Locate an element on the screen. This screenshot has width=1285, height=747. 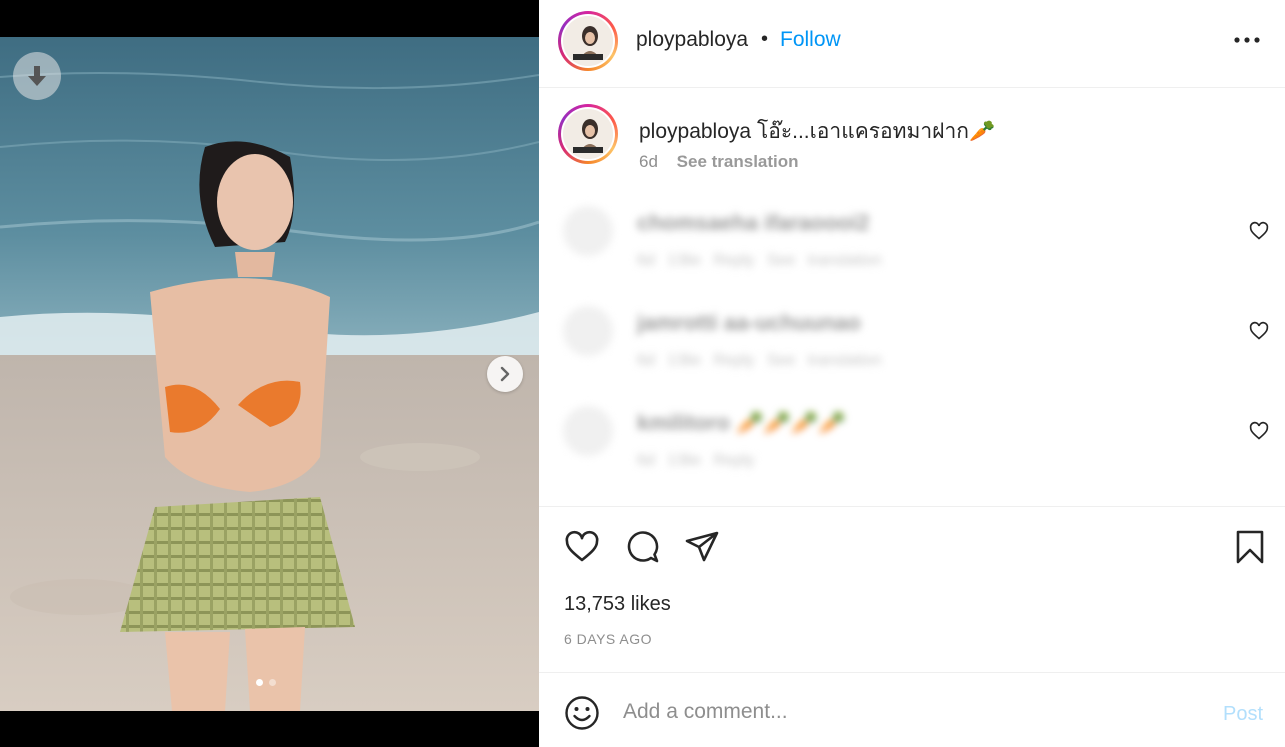
caption-text: โอ๊ะ...เอาแครอทมาฝาก🥕 is located at coordinates (876, 131).